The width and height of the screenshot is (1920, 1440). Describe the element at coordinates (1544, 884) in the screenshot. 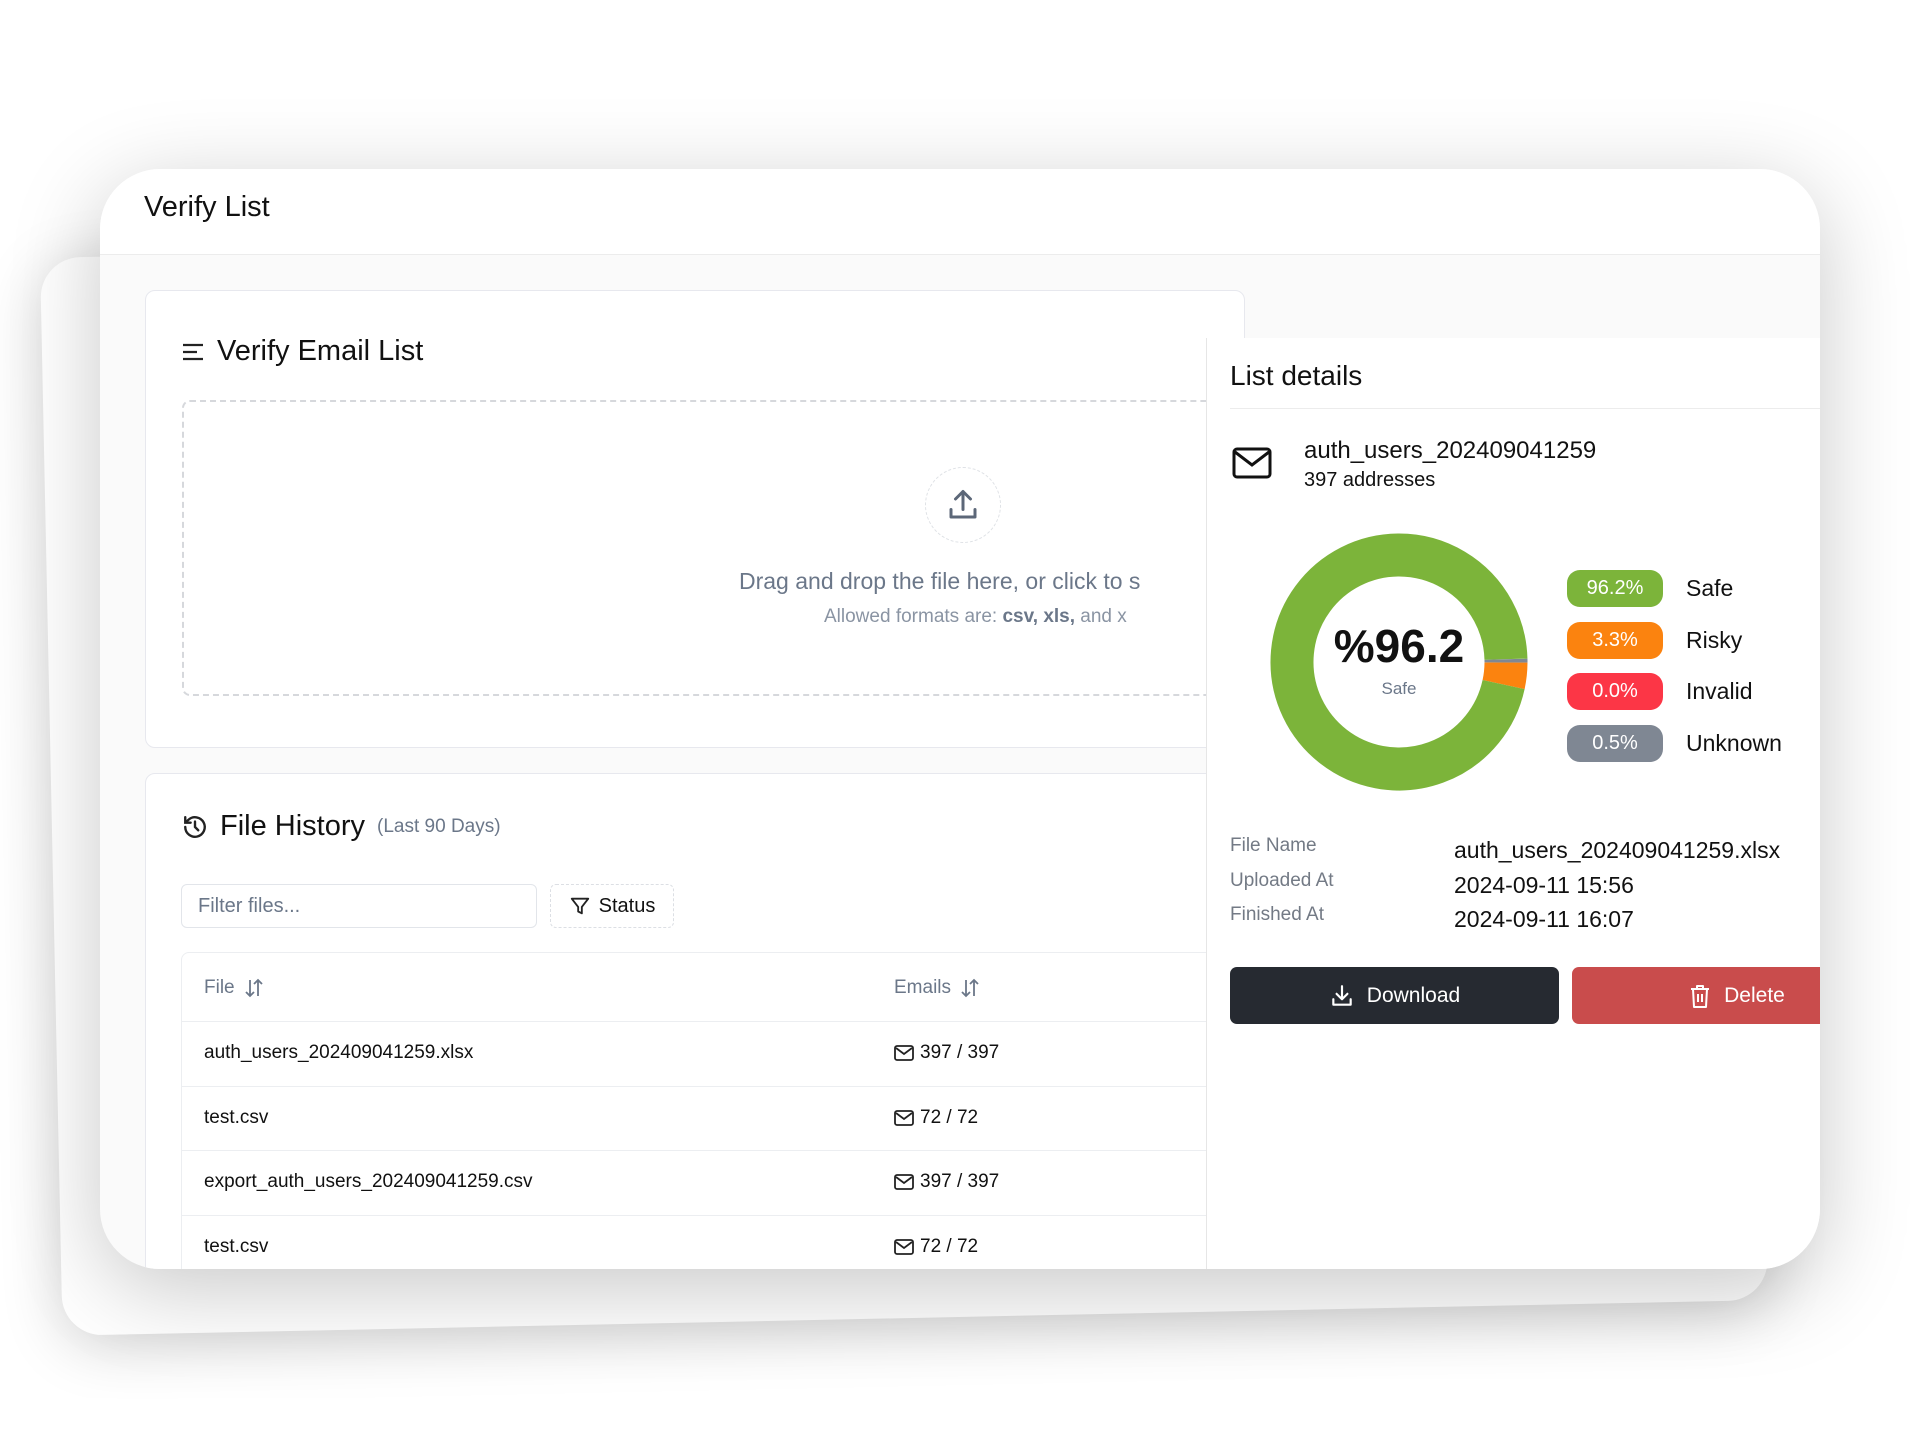

I see `detail-value: 2024-09-11 15:56` at that location.